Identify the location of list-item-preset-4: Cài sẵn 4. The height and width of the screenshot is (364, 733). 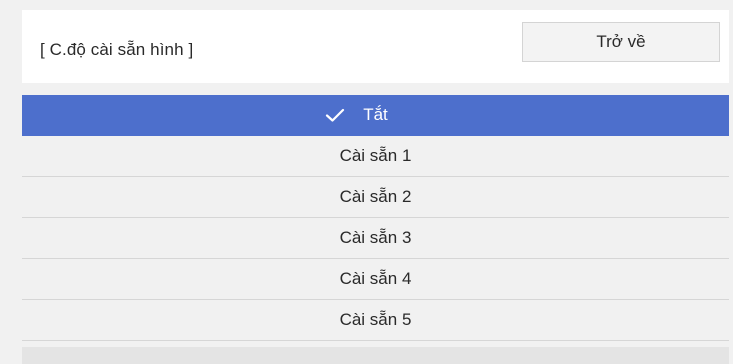
(375, 279).